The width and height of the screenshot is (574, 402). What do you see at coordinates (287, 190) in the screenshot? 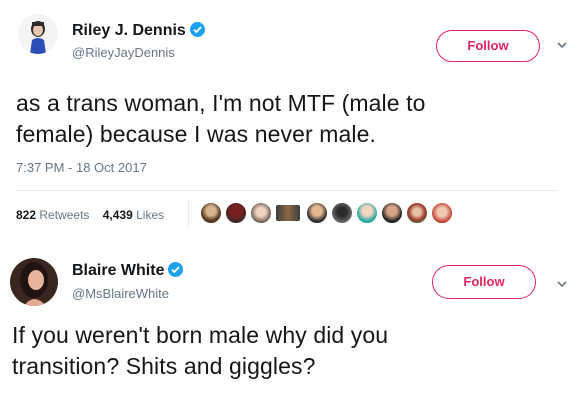
I see `stats-divider-top` at bounding box center [287, 190].